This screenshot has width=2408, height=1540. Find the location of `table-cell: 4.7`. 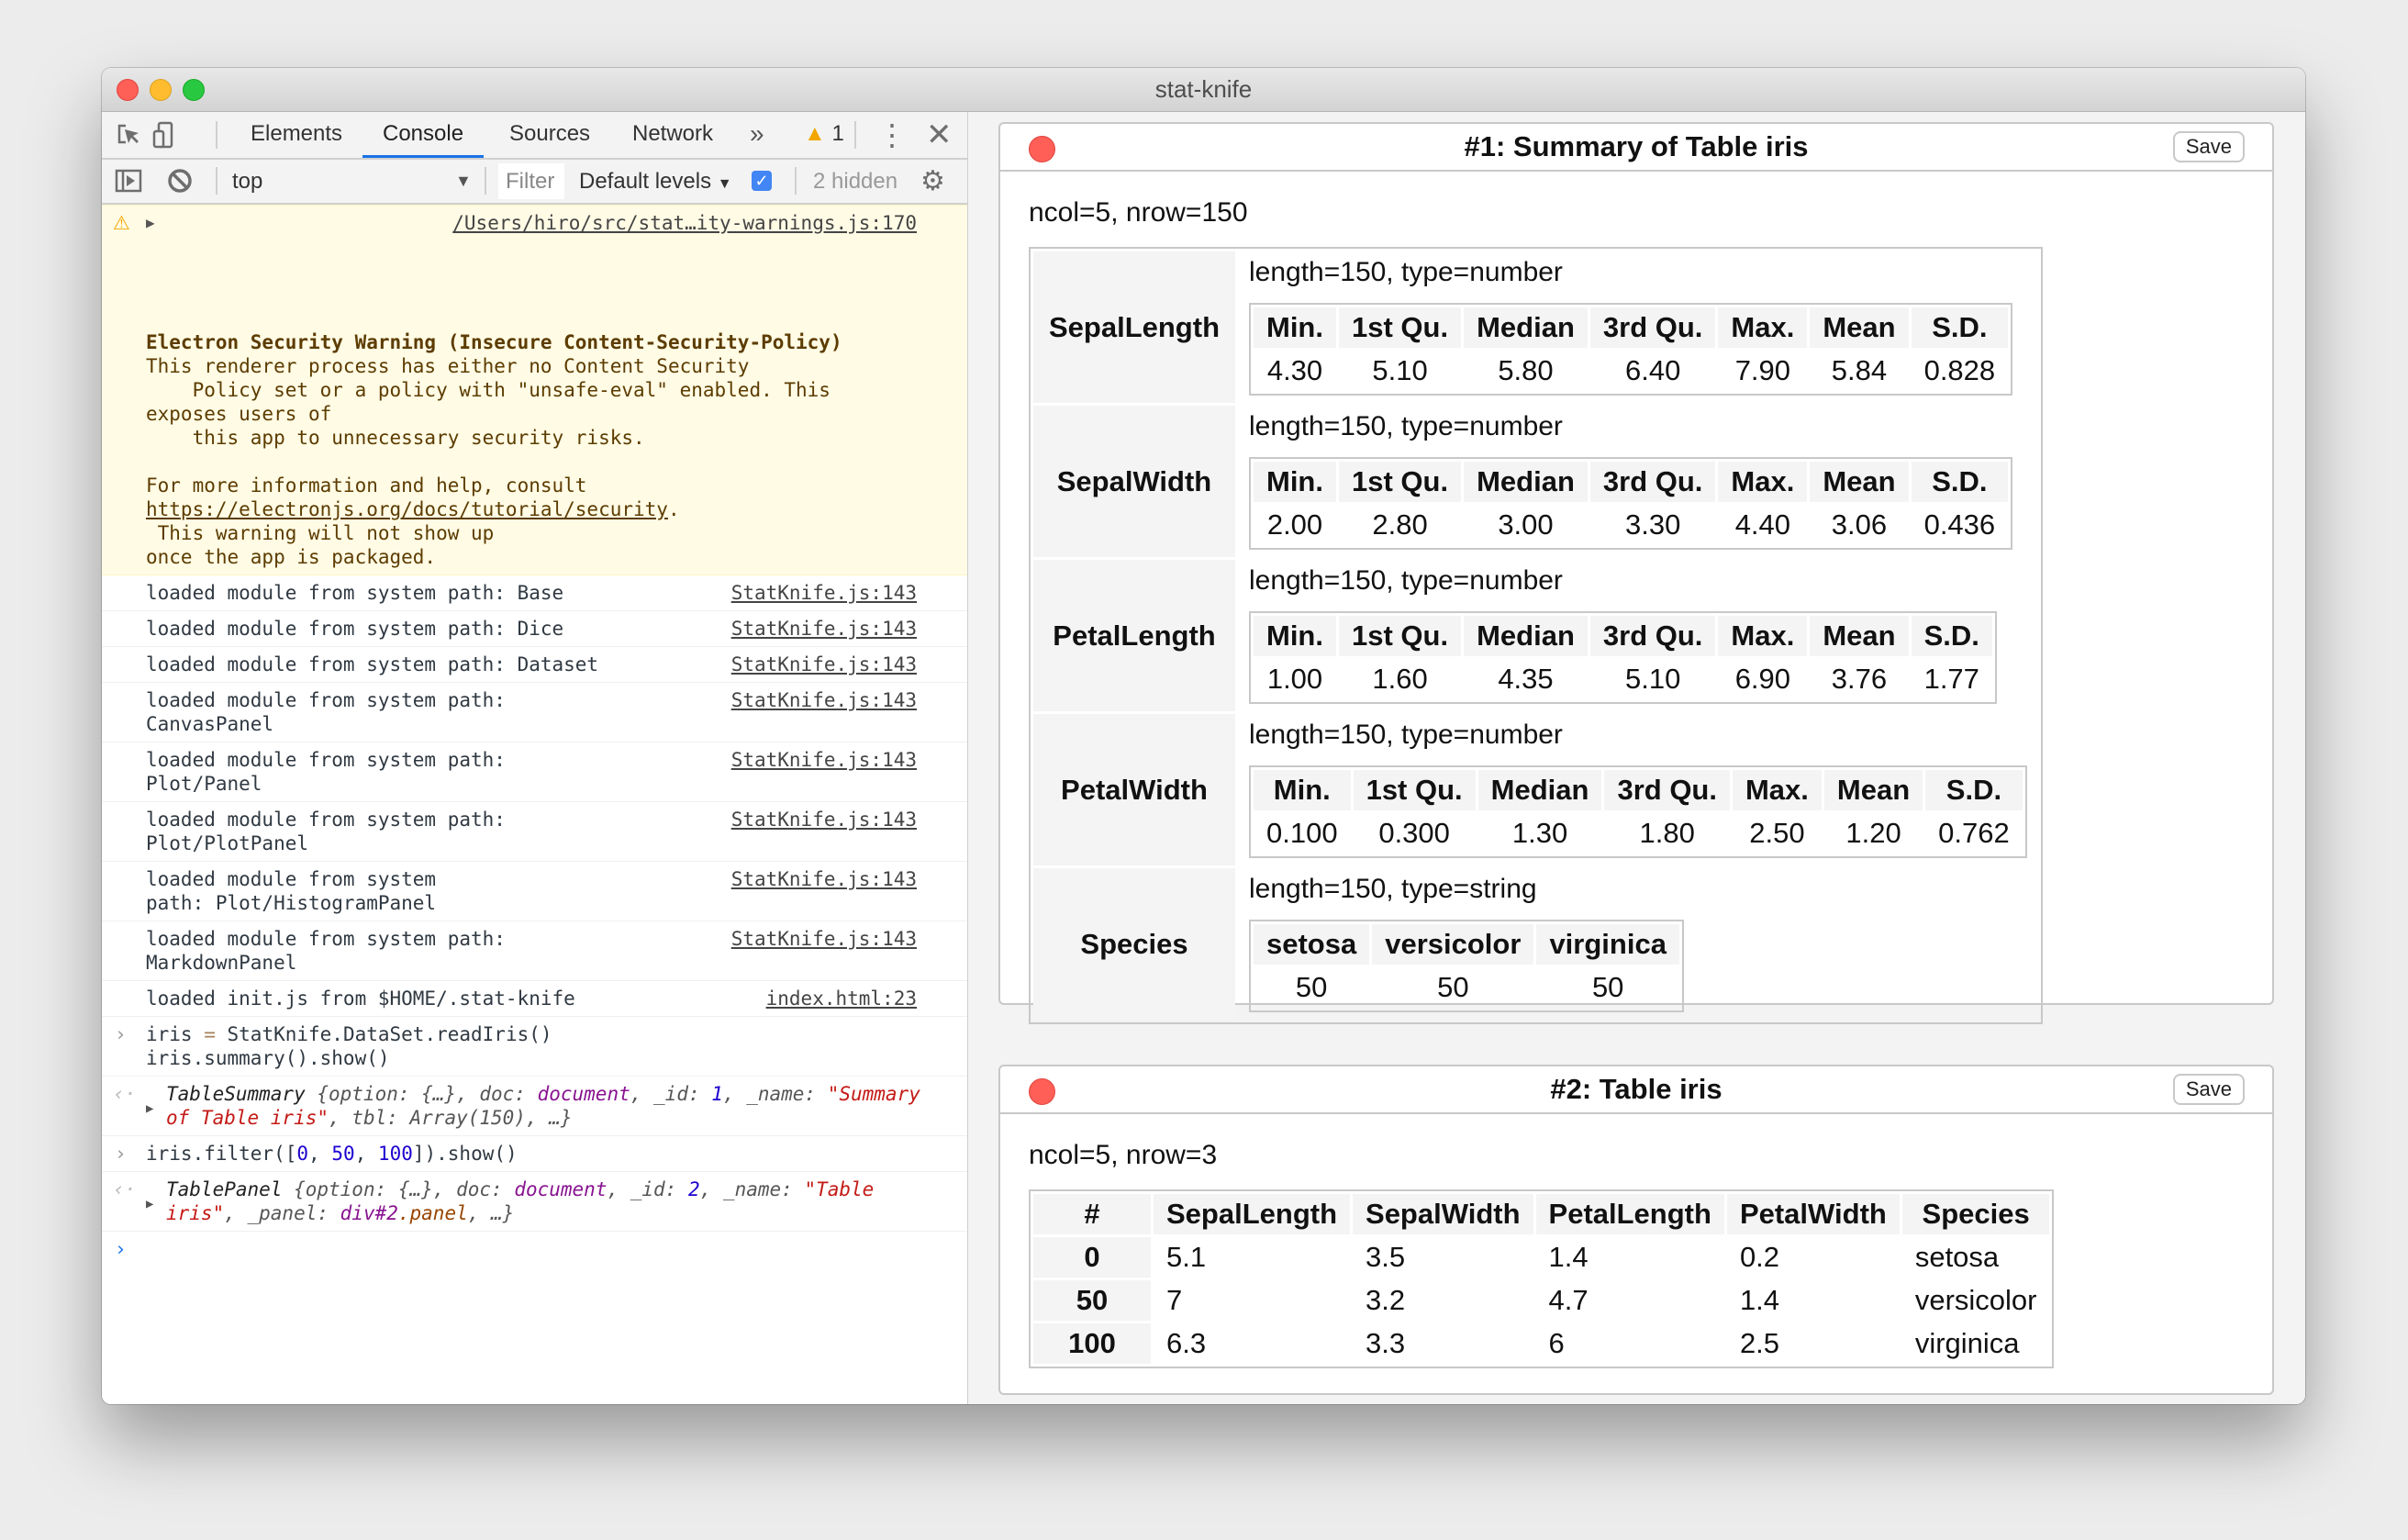

table-cell: 4.7 is located at coordinates (1568, 1300).